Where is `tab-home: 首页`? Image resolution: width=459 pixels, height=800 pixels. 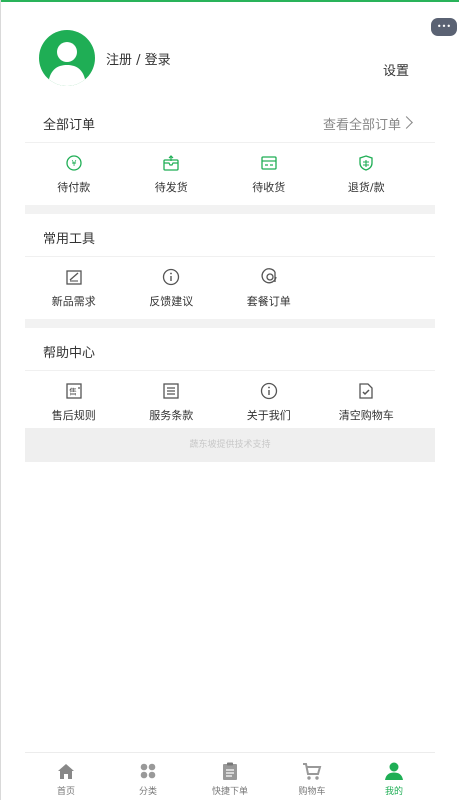
tab-home: 首页 is located at coordinates (66, 775).